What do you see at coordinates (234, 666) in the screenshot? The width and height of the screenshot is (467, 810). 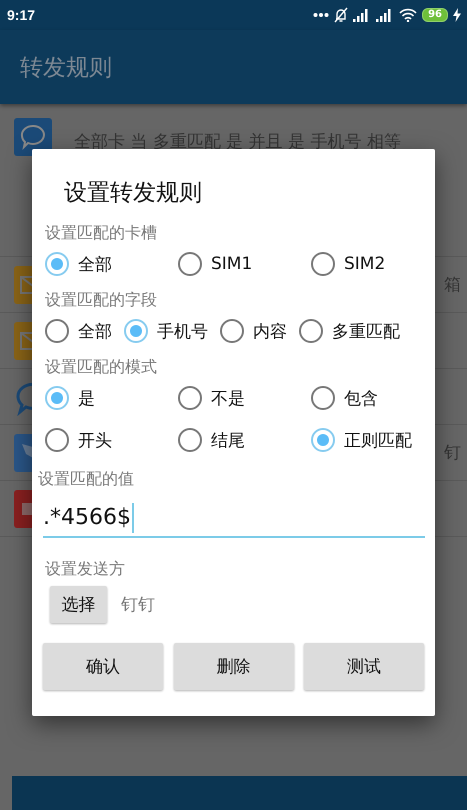 I see `action-button: 删除` at bounding box center [234, 666].